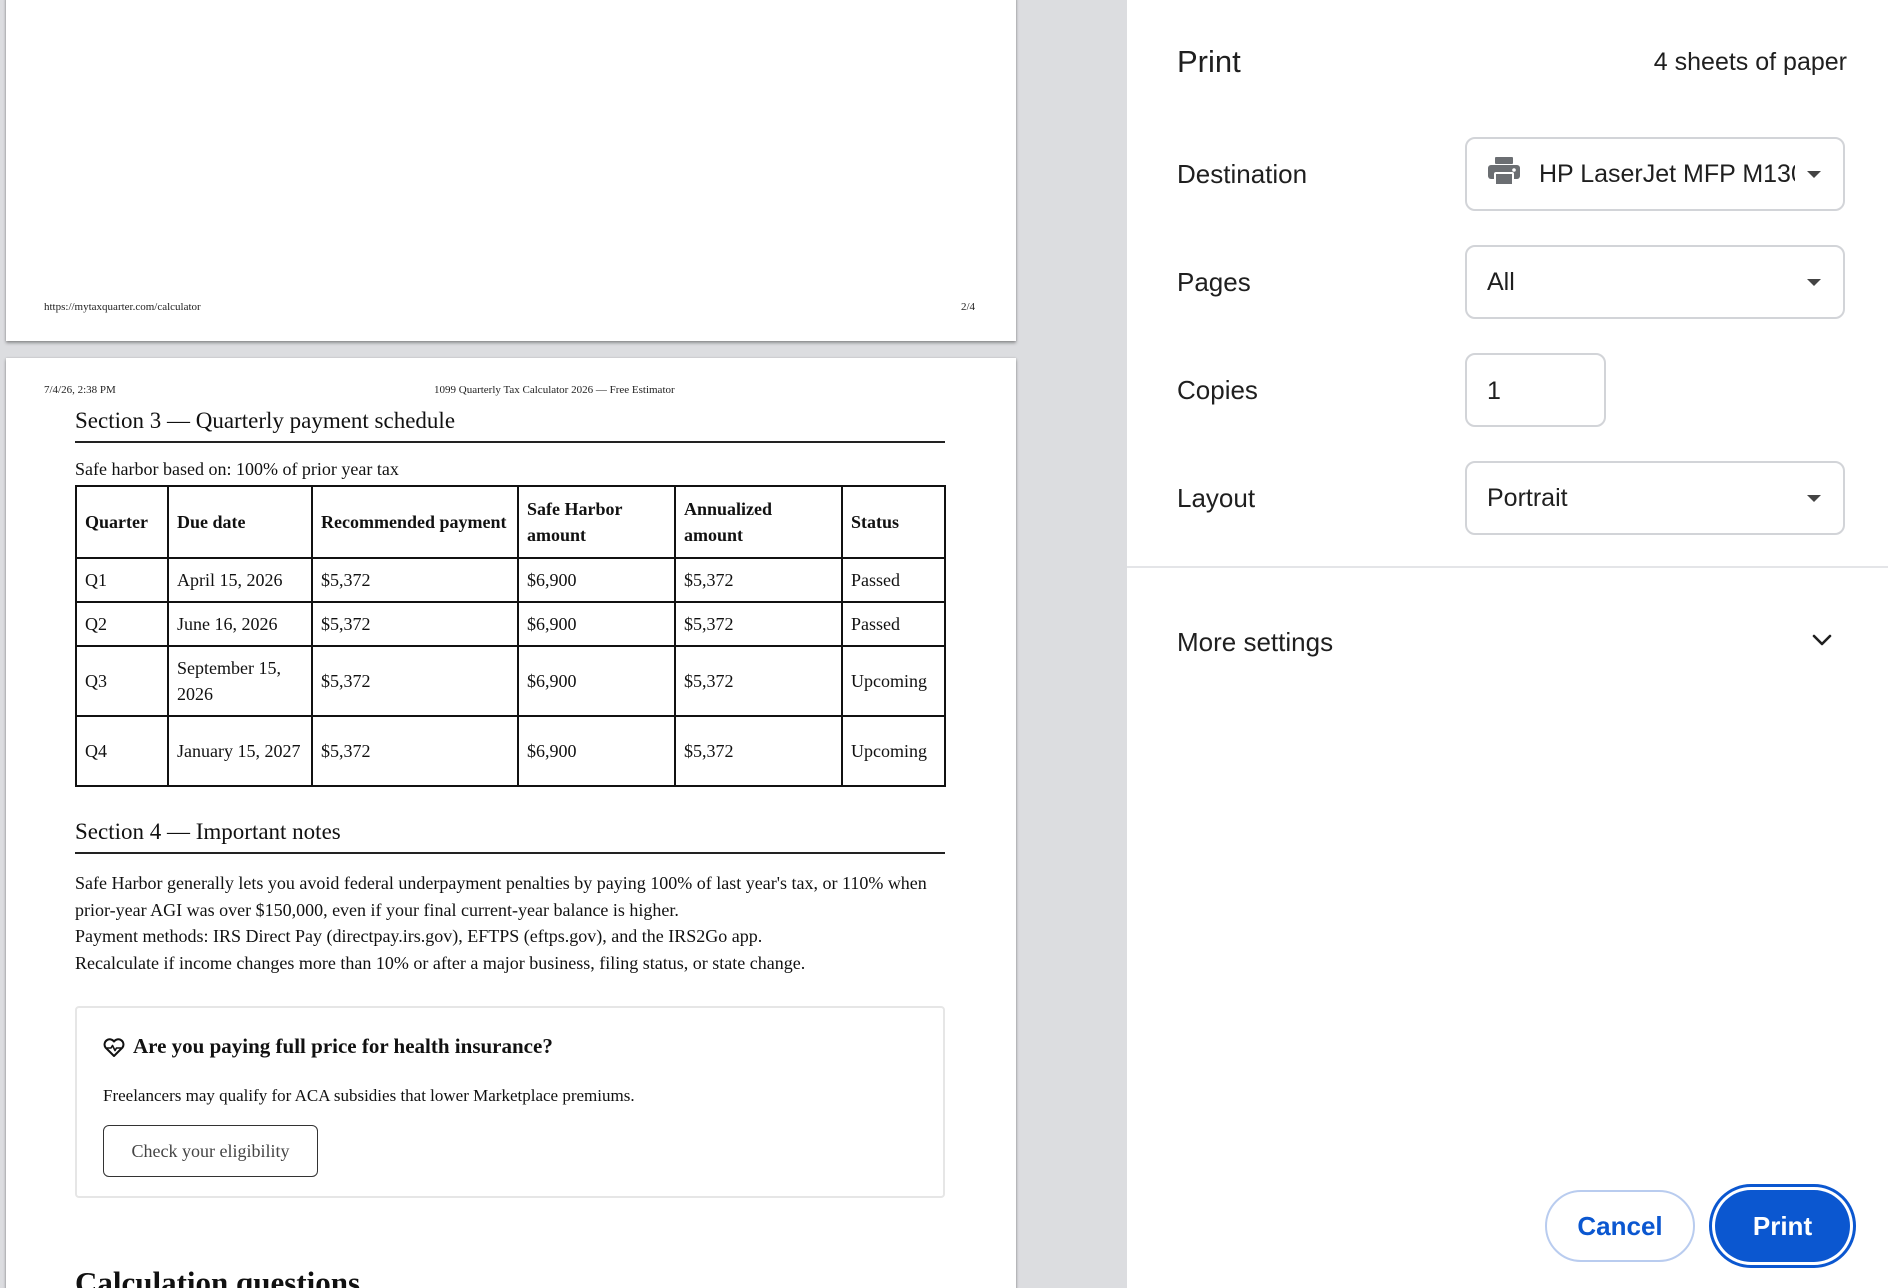 Image resolution: width=1888 pixels, height=1288 pixels. I want to click on section-4-title: Section 4 — Important notes, so click(510, 836).